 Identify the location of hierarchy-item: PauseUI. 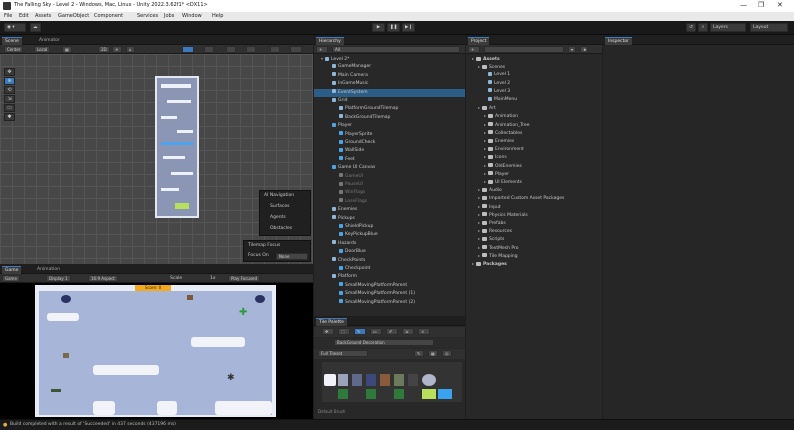
(389, 185).